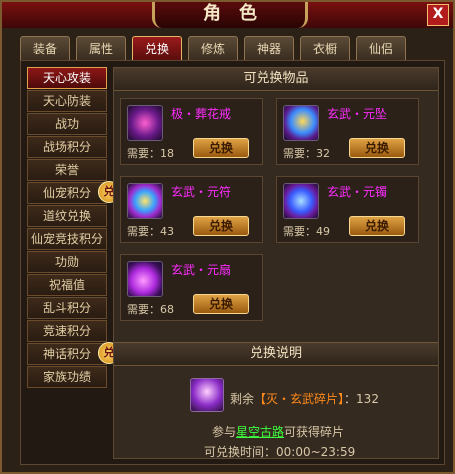 The height and width of the screenshot is (474, 455). I want to click on sidebar-item-label: 功勋, so click(66, 262).